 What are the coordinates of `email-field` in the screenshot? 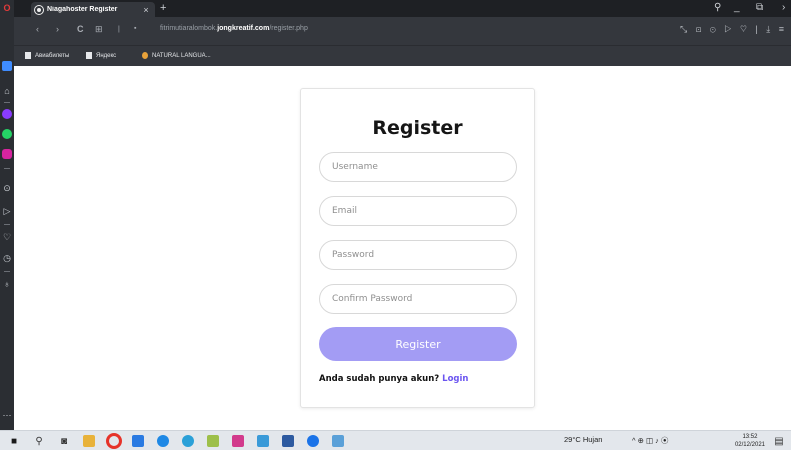 It's located at (418, 211).